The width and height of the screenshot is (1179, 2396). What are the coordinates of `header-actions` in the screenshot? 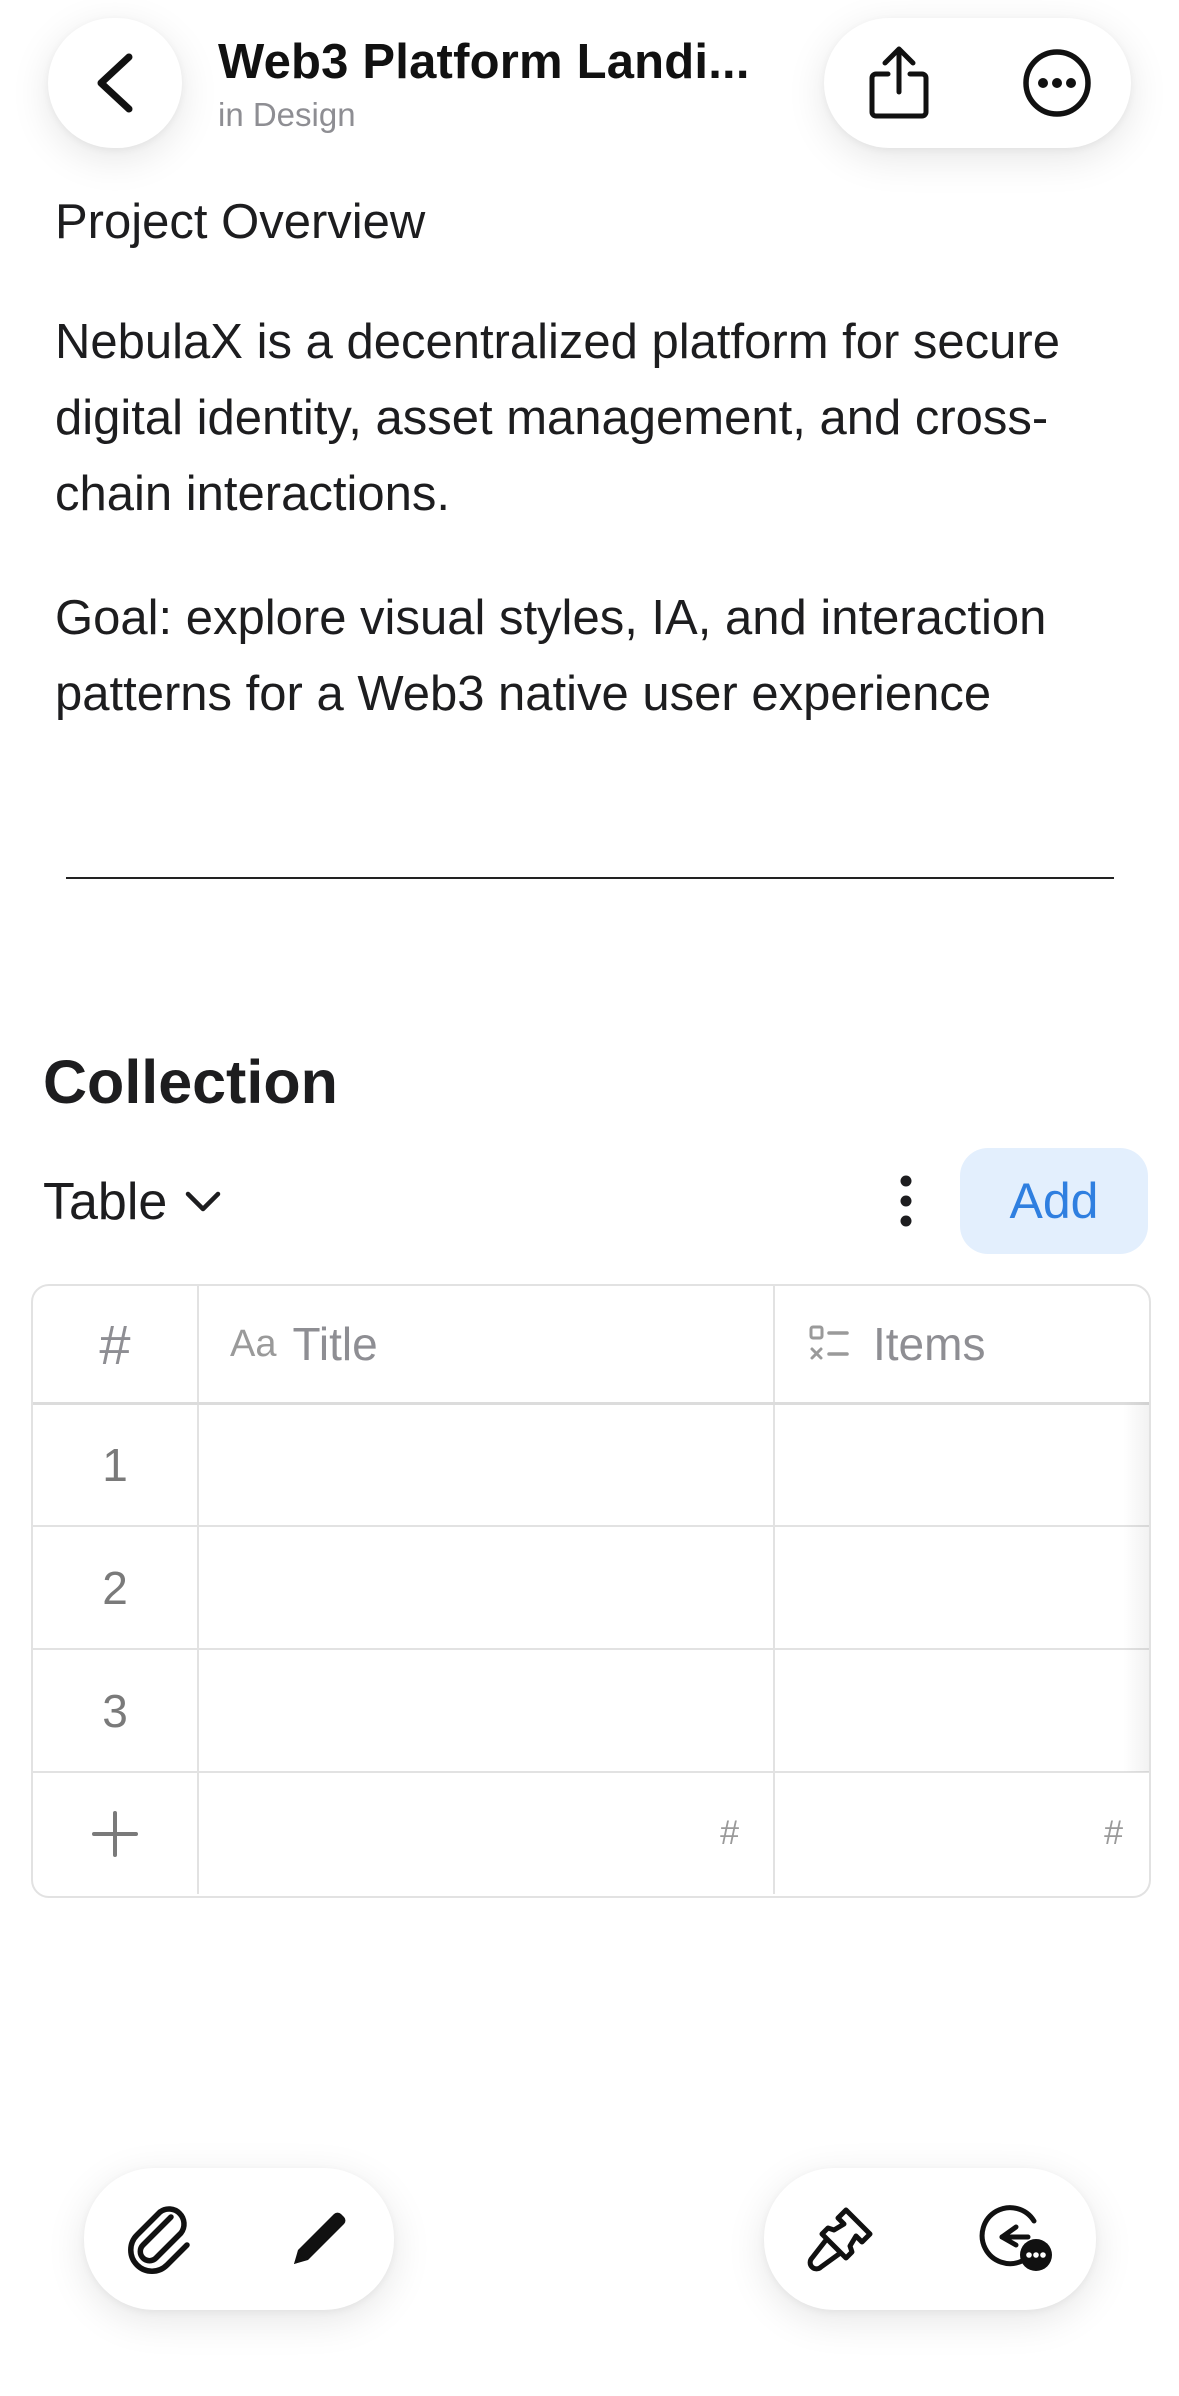 It's located at (977, 83).